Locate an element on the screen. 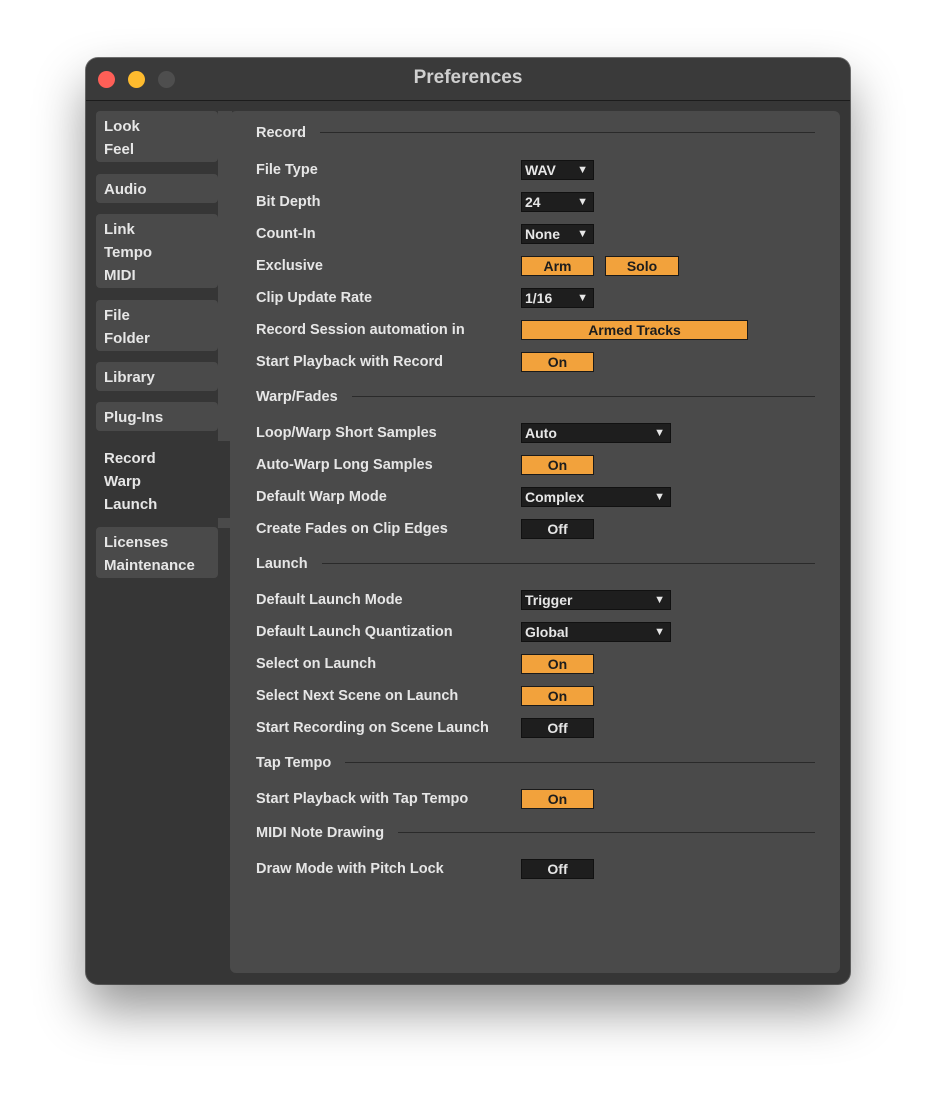 This screenshot has height=1098, width=936. draw-mode-pitch-lock-toggle: Off is located at coordinates (557, 869).